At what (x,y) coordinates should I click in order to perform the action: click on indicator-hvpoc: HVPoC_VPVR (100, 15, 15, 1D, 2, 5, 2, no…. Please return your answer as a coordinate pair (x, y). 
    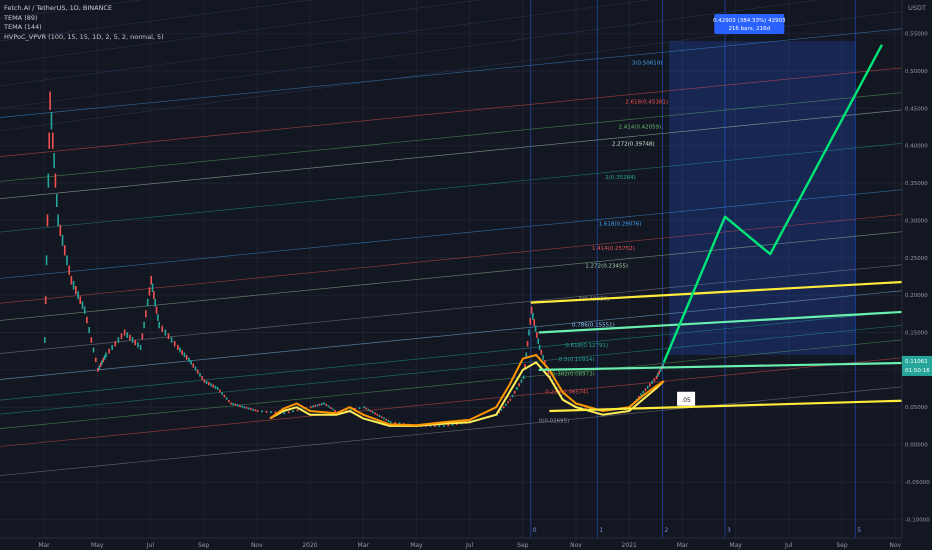
    Looking at the image, I should click on (84, 38).